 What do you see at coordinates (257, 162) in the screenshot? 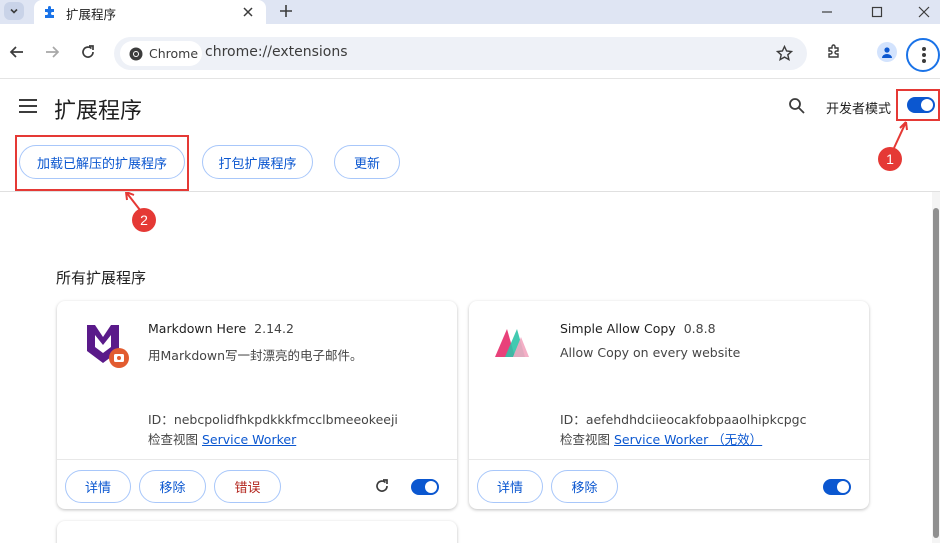
I see `pack-extension-button: 打包扩展程序` at bounding box center [257, 162].